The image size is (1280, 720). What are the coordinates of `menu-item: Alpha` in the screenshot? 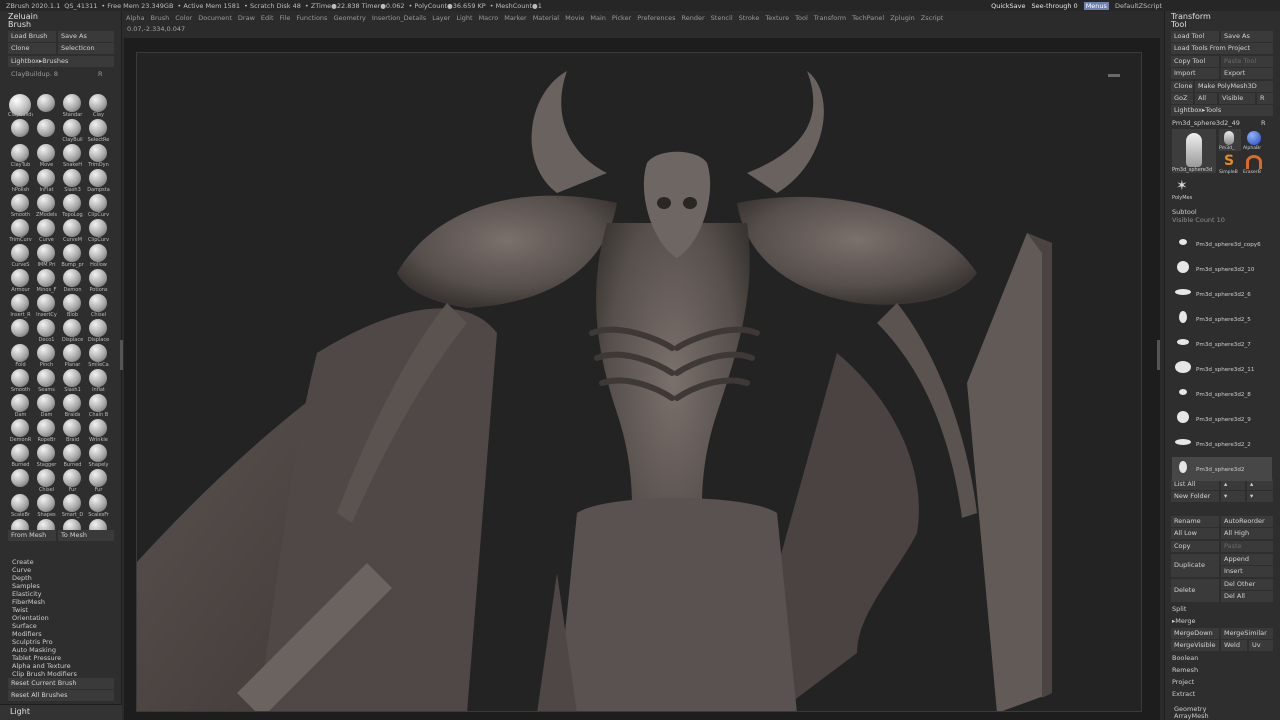 It's located at (135, 18).